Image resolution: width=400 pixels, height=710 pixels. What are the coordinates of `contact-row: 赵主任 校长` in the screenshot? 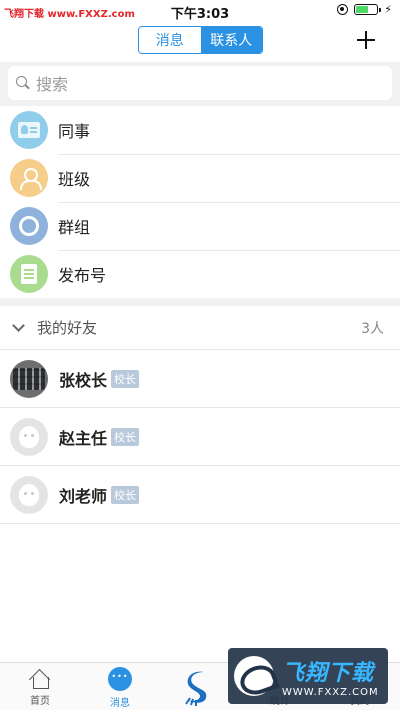 It's located at (200, 437).